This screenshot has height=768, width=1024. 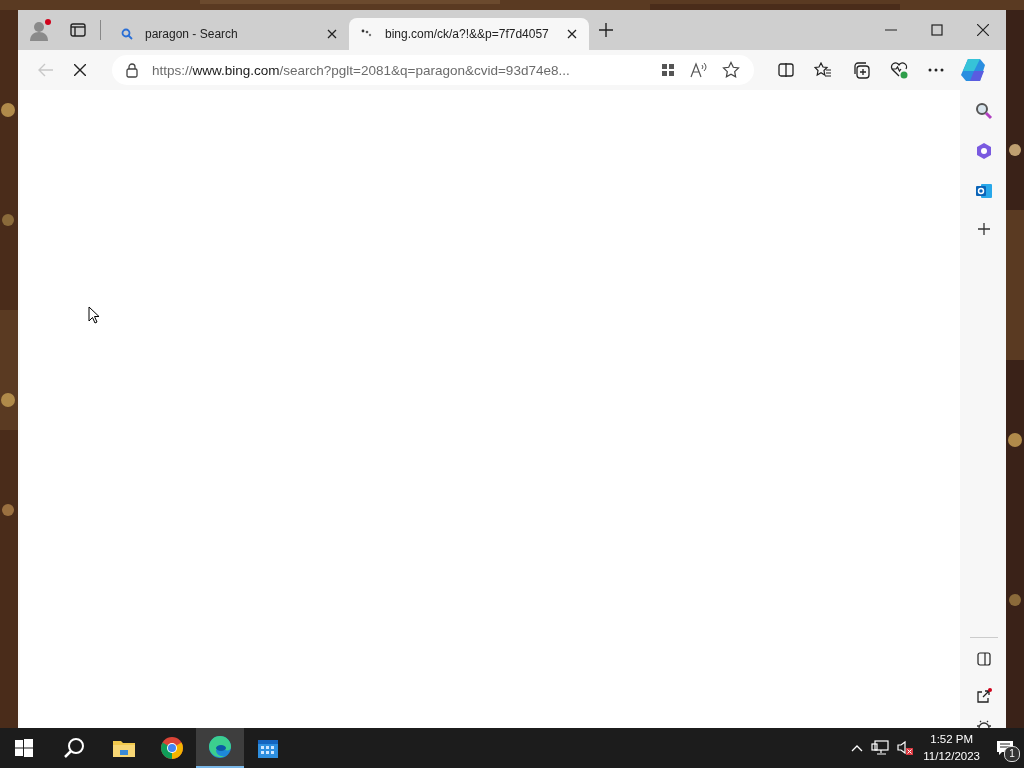 I want to click on browser-tab: paragon - Search, so click(x=229, y=34).